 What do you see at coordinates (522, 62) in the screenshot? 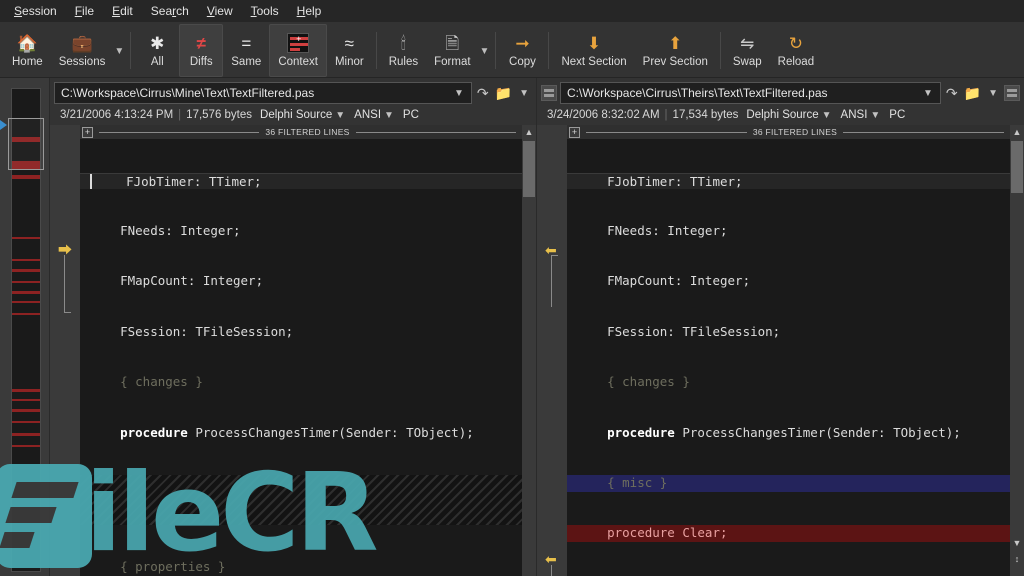
I see `toolbar-label-copy: Copy` at bounding box center [522, 62].